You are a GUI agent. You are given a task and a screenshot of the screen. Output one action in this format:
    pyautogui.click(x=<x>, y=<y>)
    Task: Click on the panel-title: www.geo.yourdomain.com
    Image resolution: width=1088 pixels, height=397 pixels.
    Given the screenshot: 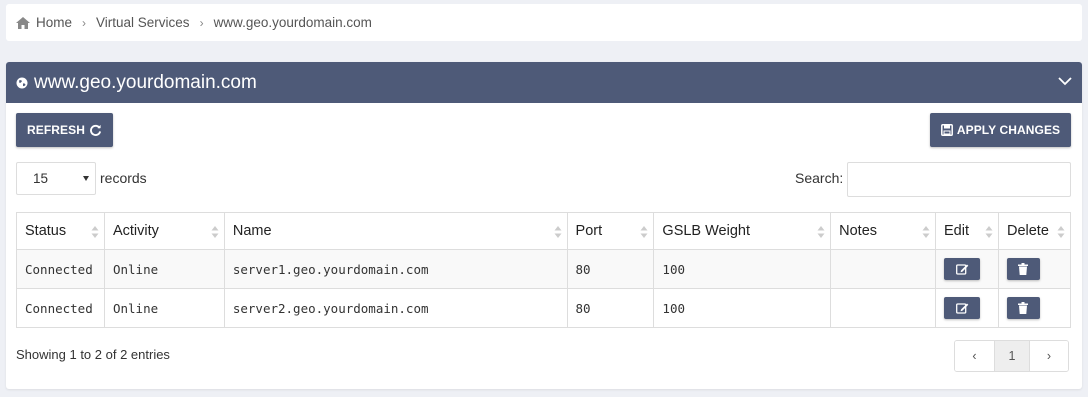 What is the action you would take?
    pyautogui.click(x=145, y=82)
    